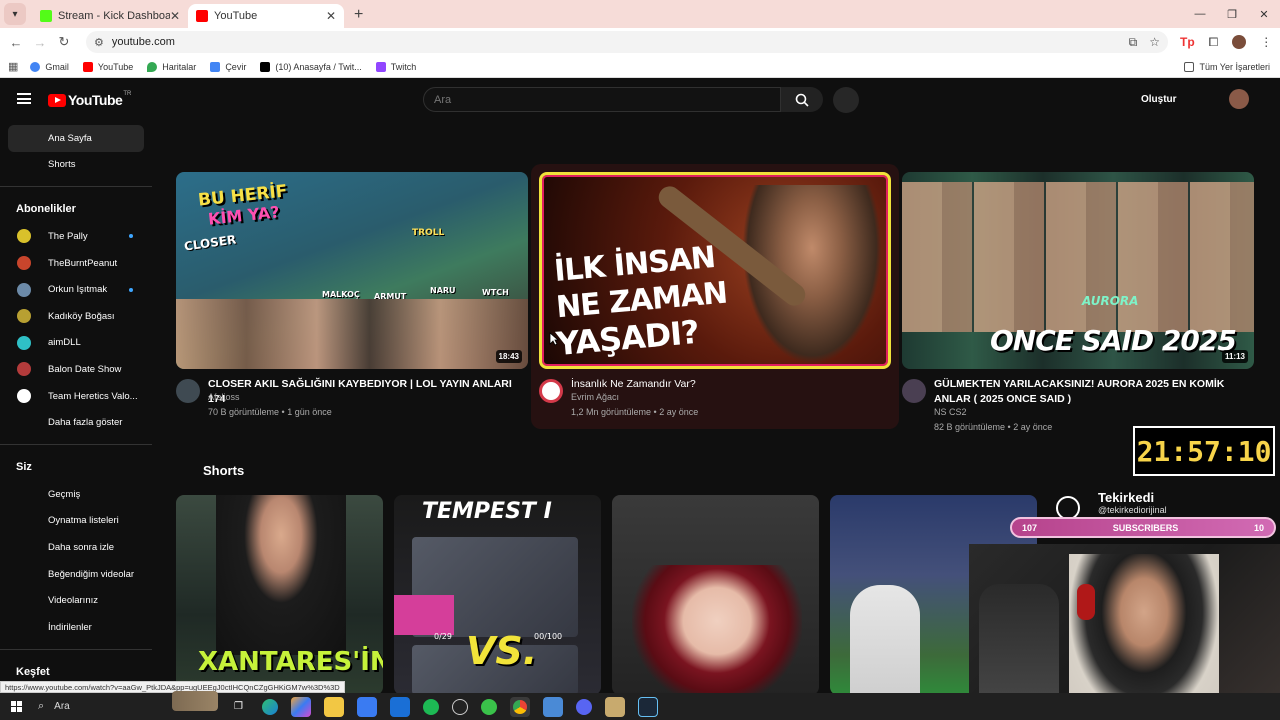 Image resolution: width=1280 pixels, height=720 pixels. I want to click on bookmark-translate: Çevir, so click(228, 66).